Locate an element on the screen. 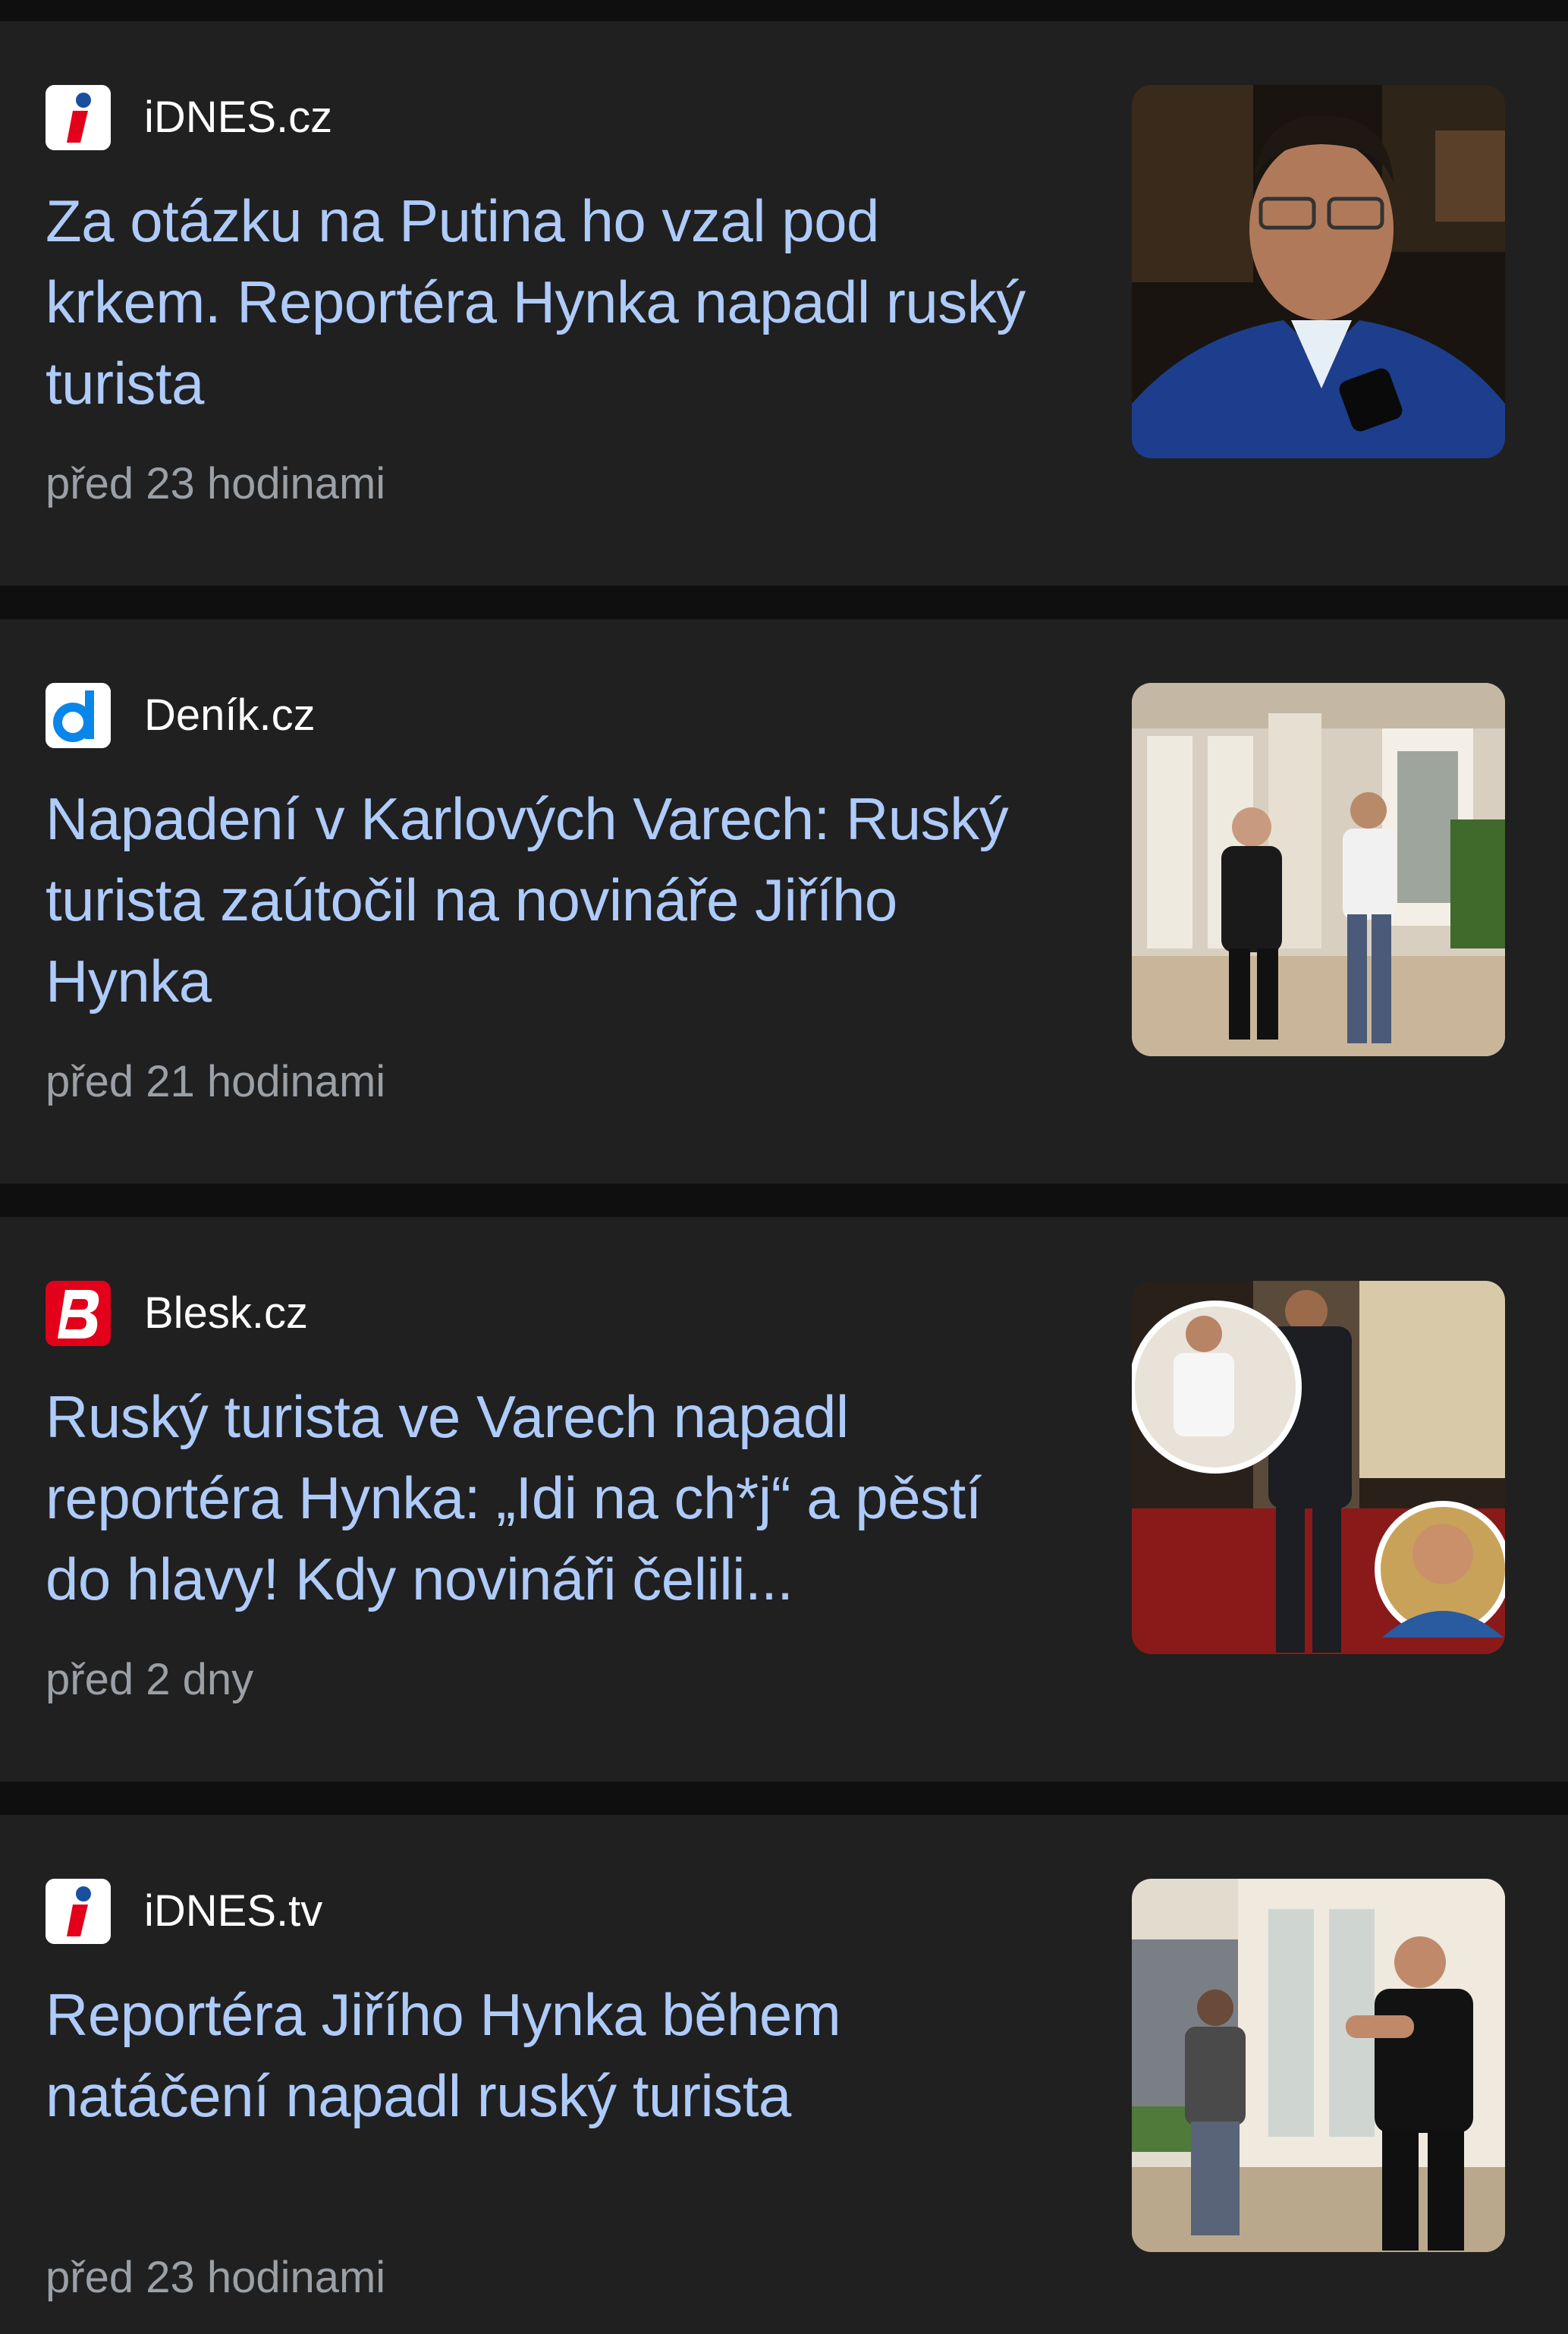 The width and height of the screenshot is (1568, 2334). article-source: Blesk.cz is located at coordinates (177, 1313).